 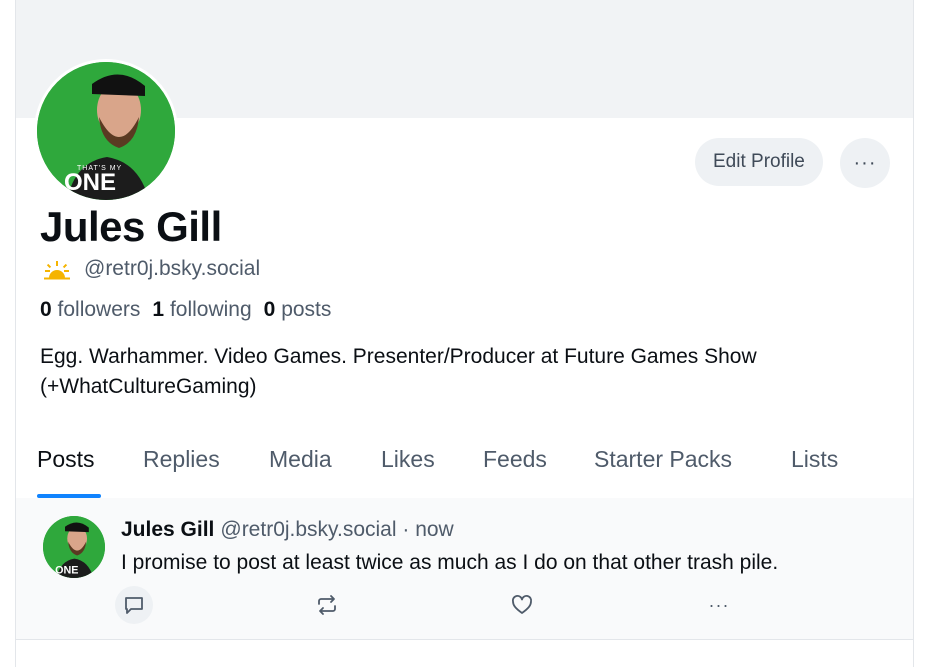 I want to click on reply-button, so click(x=134, y=605).